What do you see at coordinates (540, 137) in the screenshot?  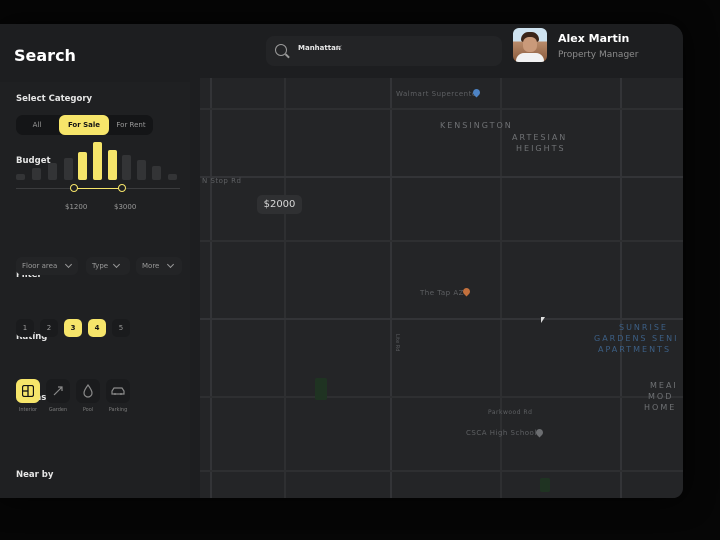 I see `map-label-artesian: ARTESIAN` at bounding box center [540, 137].